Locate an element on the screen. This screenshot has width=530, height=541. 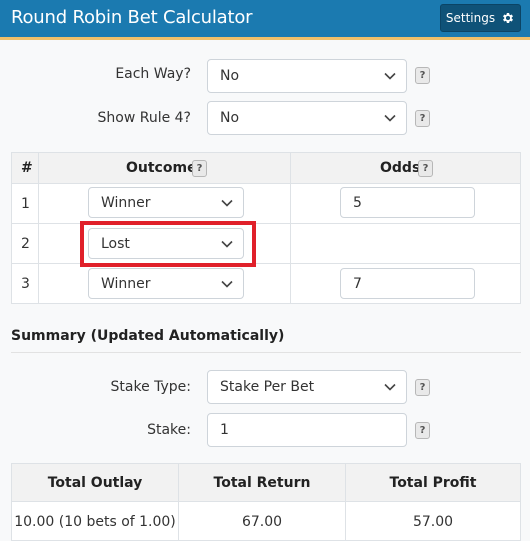
stake-value: 1 is located at coordinates (224, 430).